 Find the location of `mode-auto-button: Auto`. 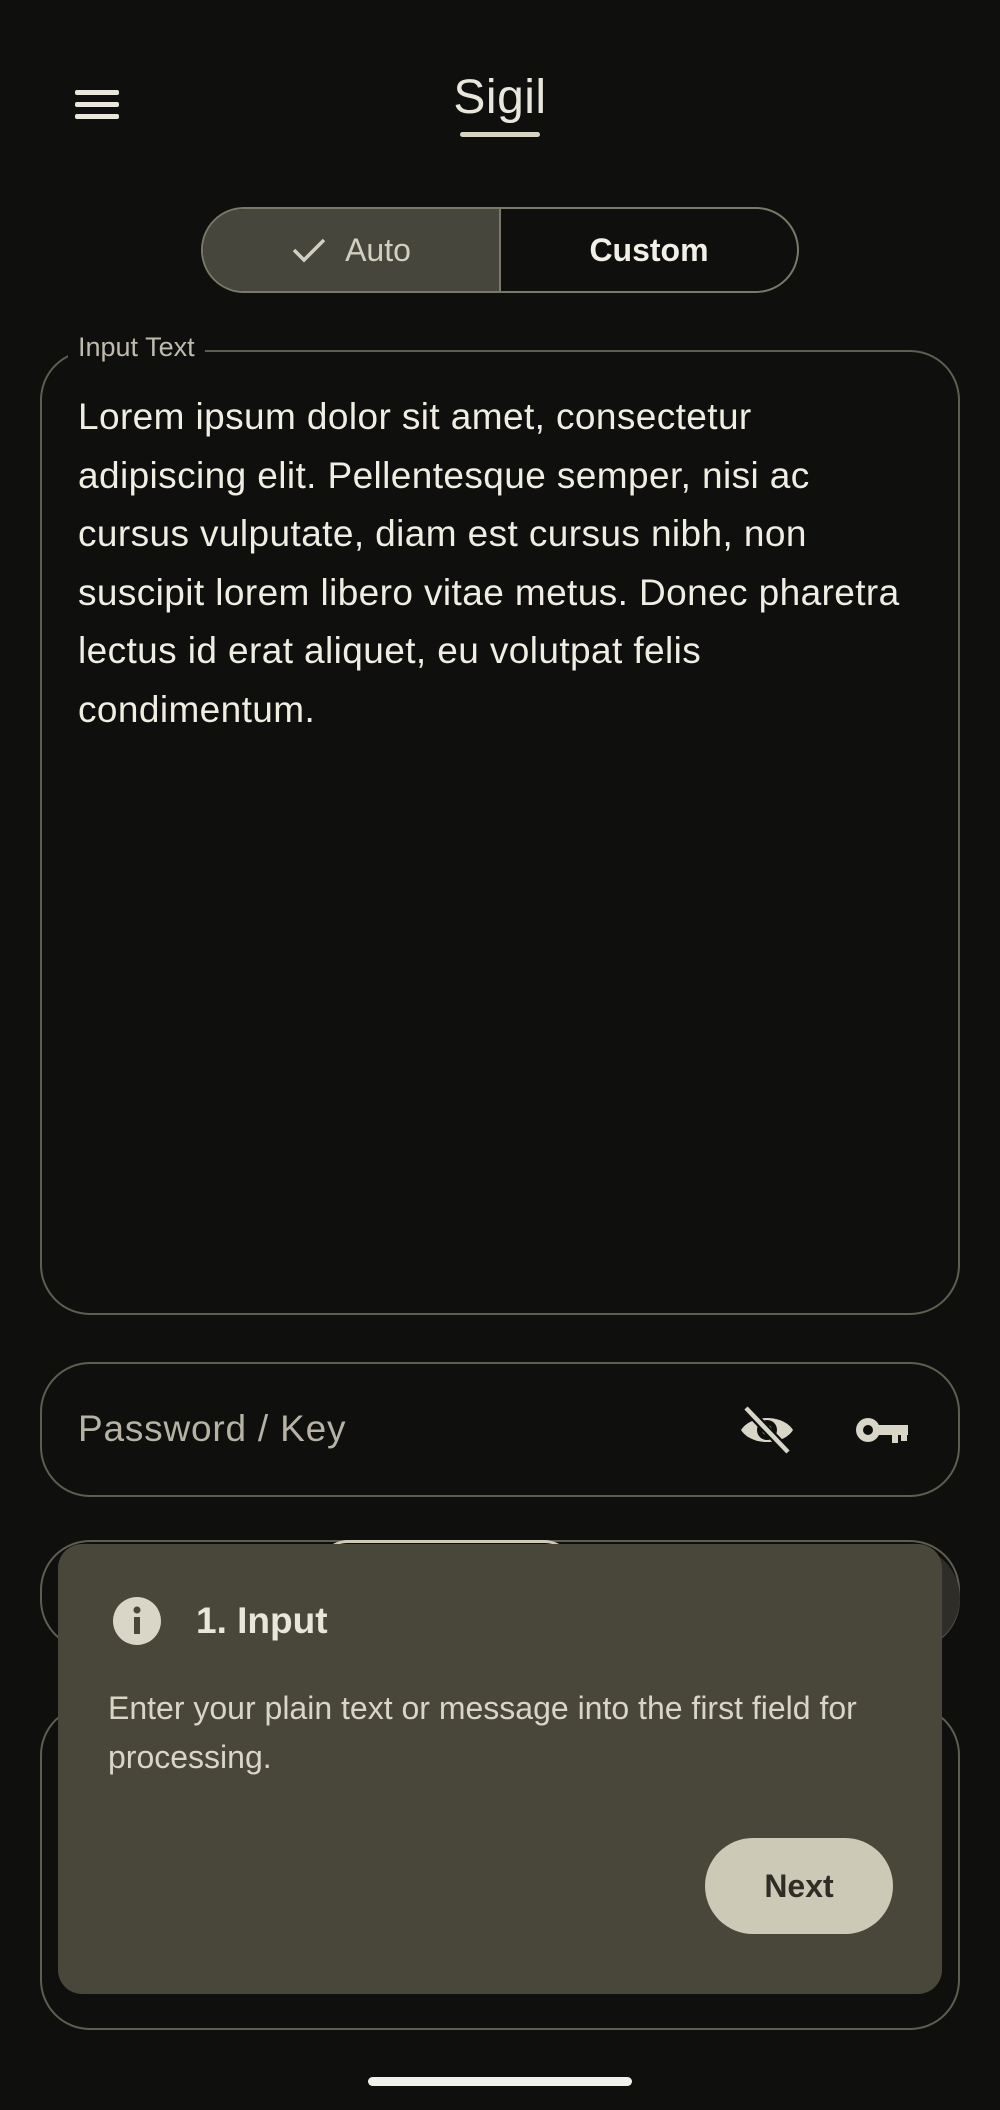

mode-auto-button: Auto is located at coordinates (352, 250).